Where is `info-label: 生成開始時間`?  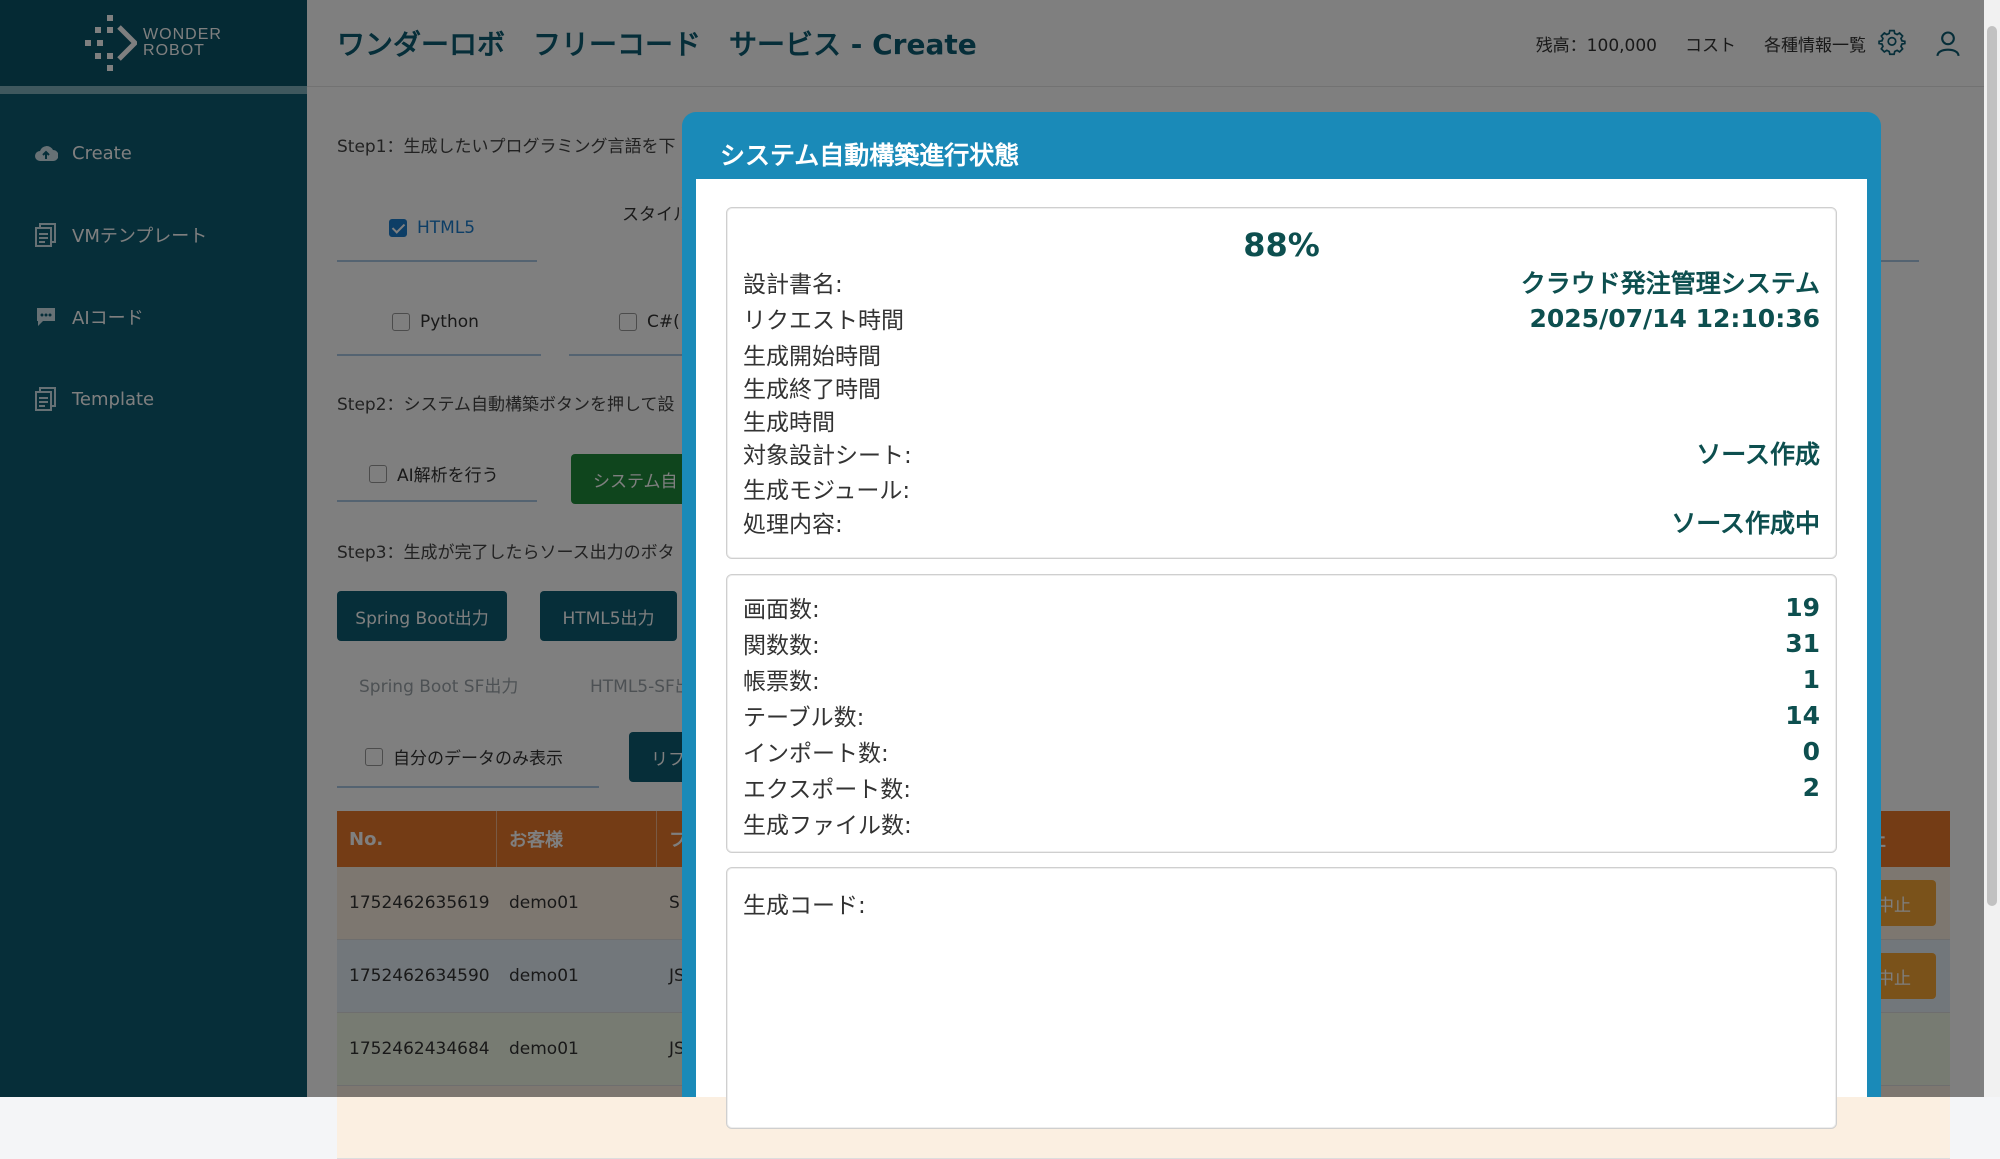 info-label: 生成開始時間 is located at coordinates (812, 357).